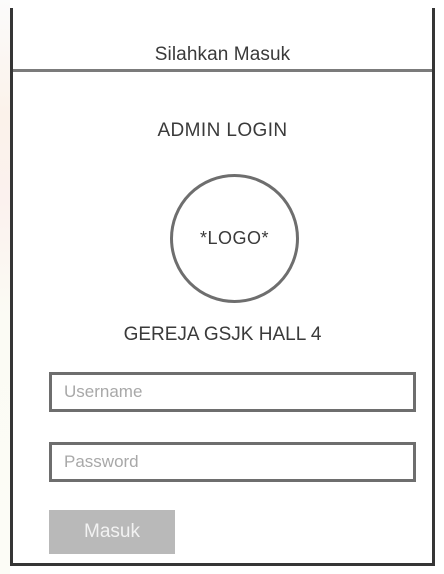 This screenshot has height=574, width=444. I want to click on page-title: Silahkan Masuk, so click(222, 54).